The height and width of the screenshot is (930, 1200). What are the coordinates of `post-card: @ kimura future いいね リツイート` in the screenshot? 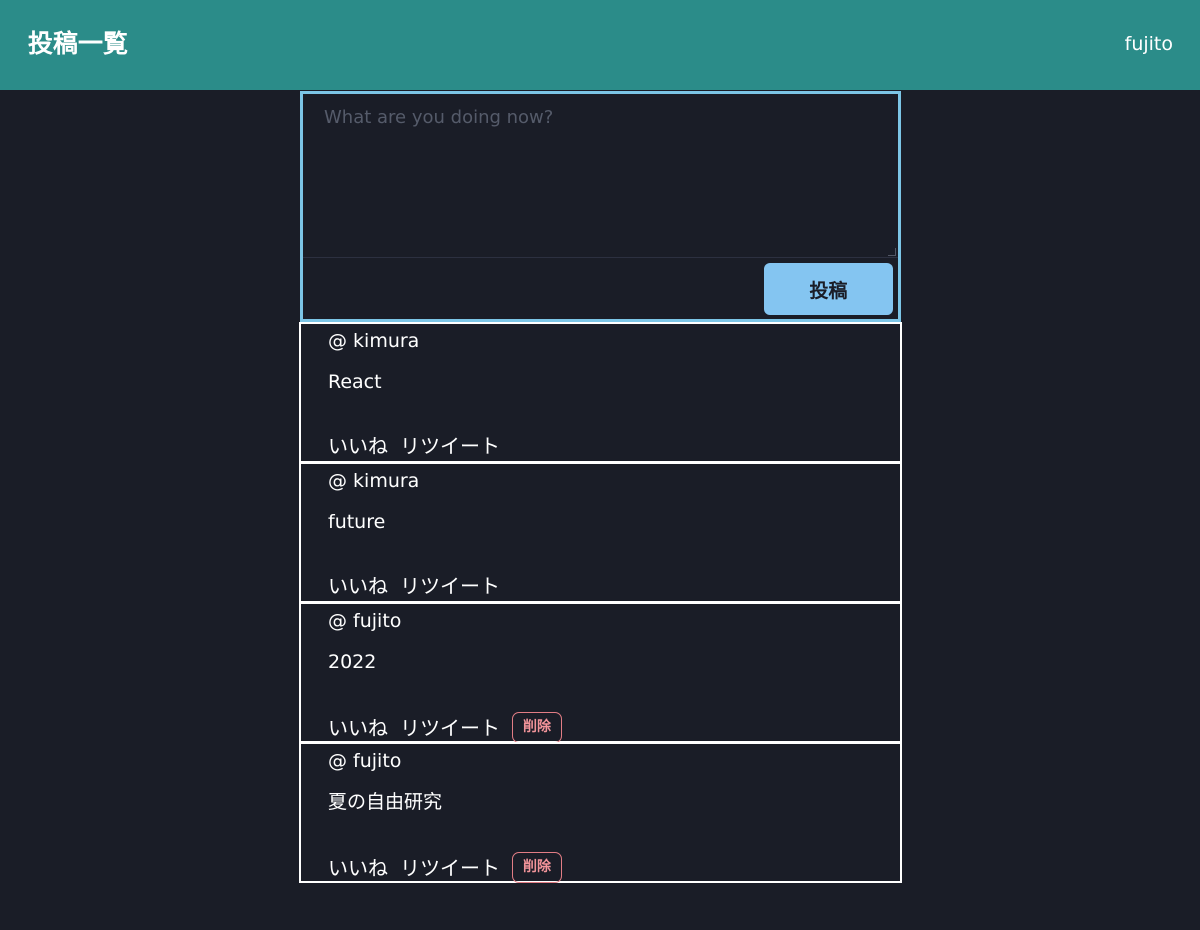 It's located at (600, 532).